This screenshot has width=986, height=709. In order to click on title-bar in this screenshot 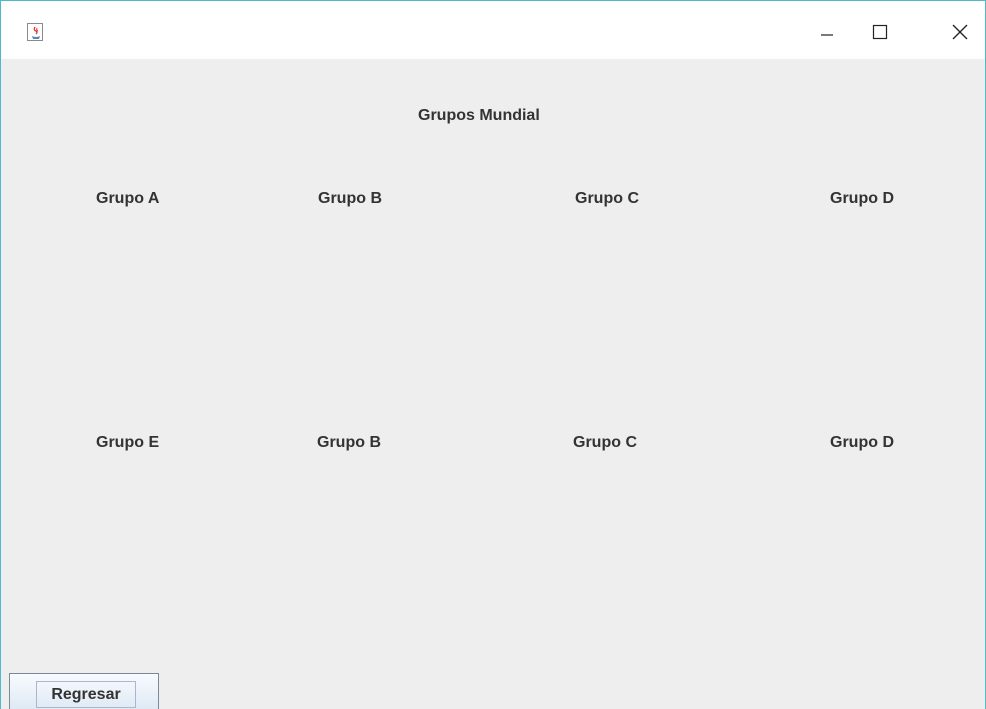, I will do `click(493, 30)`.